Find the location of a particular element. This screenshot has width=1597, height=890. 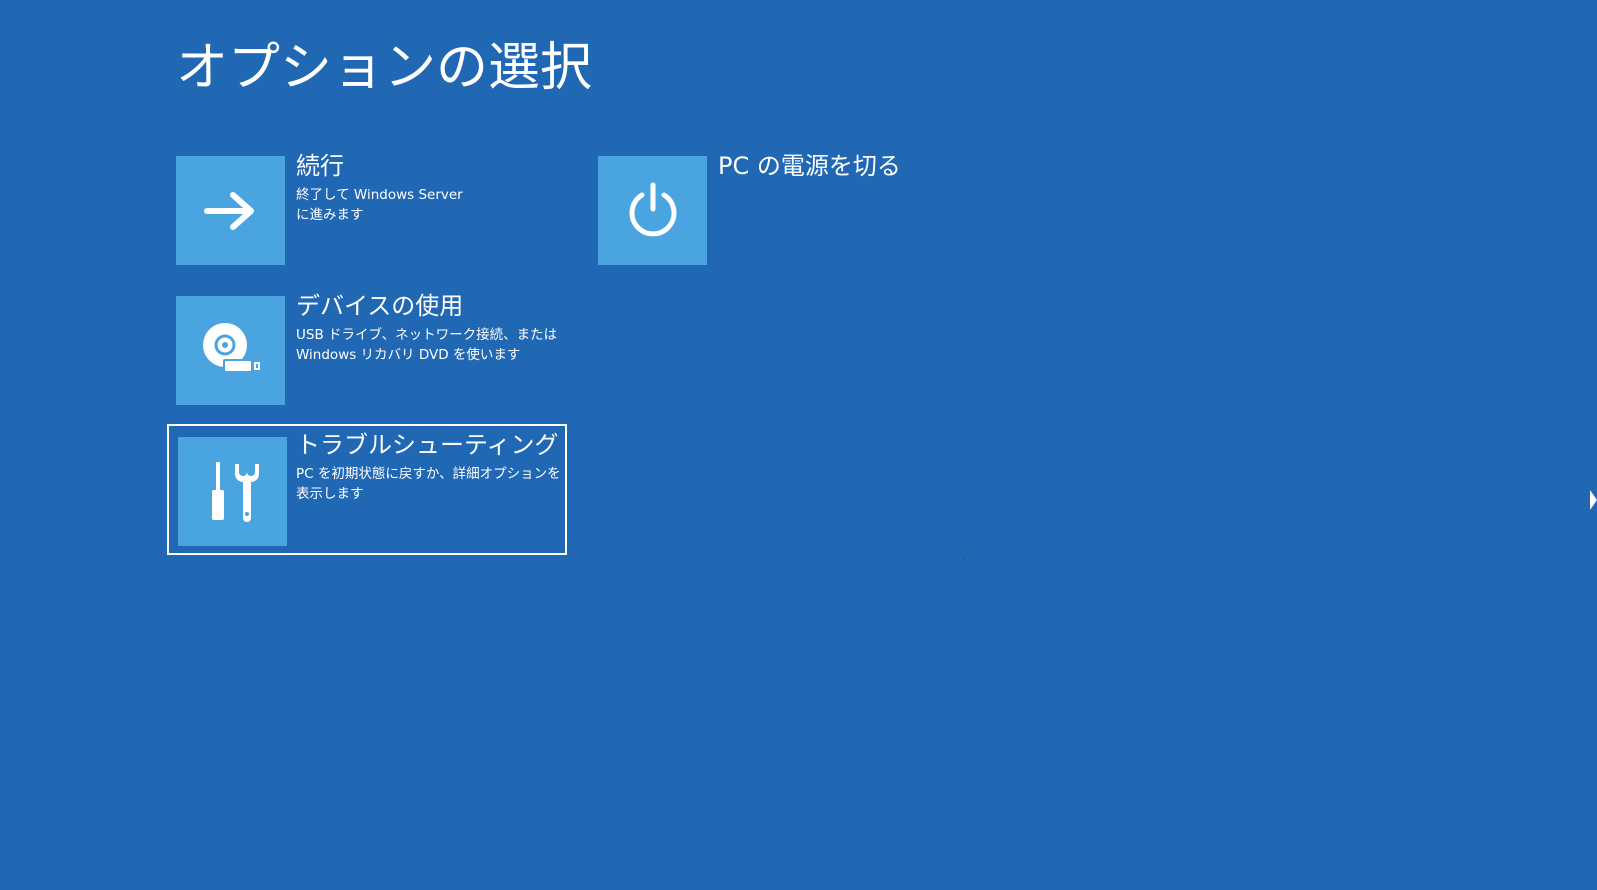

power-icon is located at coordinates (652, 209).